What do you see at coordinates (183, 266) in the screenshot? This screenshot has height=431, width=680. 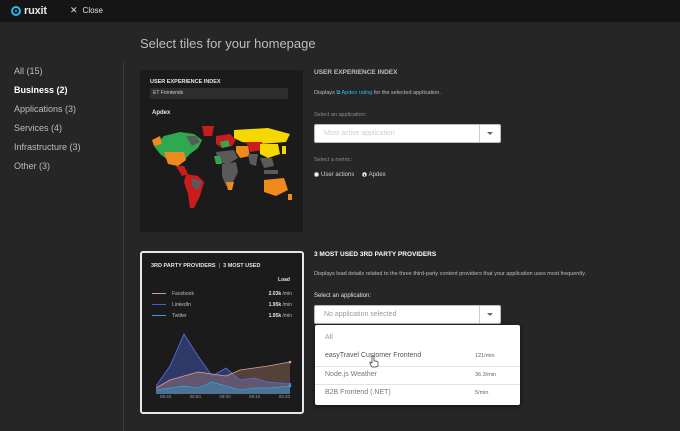 I see `tile-header-left: 3RD PARTY PROVIDERS` at bounding box center [183, 266].